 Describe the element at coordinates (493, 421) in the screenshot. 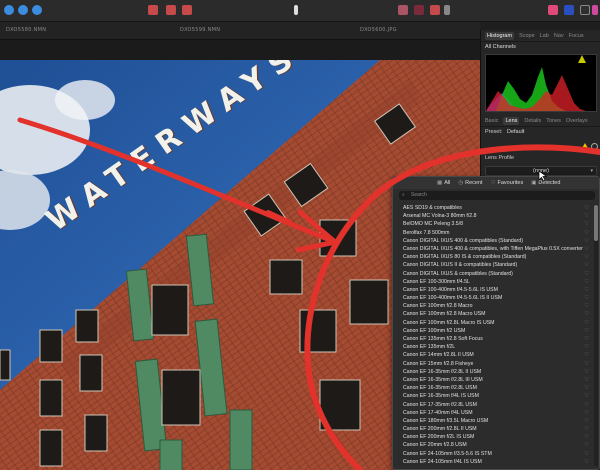

I see `lens-list-item: Canon EF 180mm f/3.5L Macro USM ♡` at that location.